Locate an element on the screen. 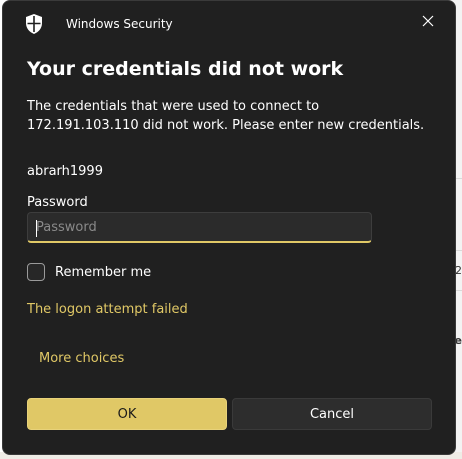  text-caret is located at coordinates (36, 228).